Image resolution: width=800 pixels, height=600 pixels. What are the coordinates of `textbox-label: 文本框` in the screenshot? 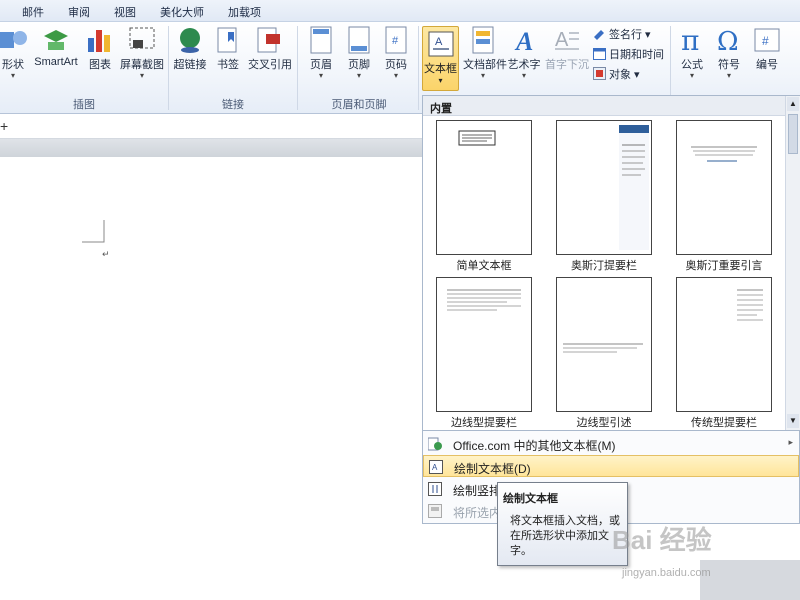 It's located at (440, 69).